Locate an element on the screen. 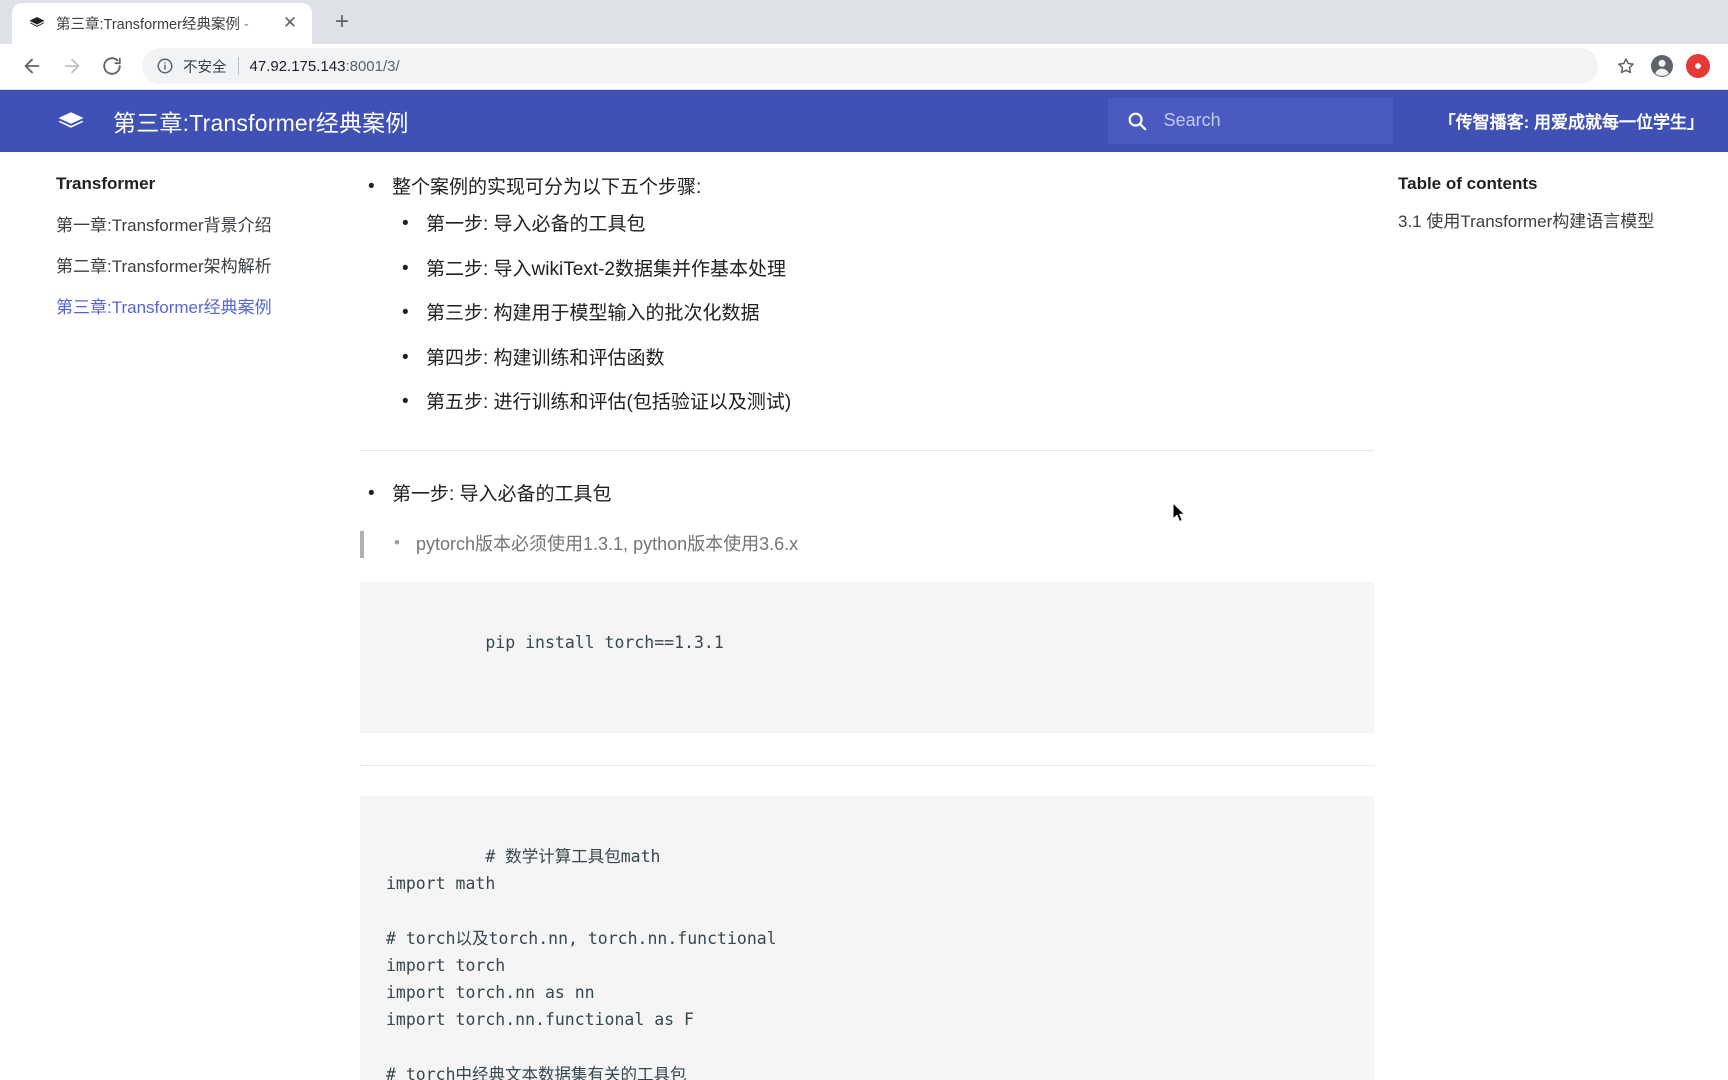 This screenshot has width=1728, height=1080. code-text: pip install torch==1.3.1 is located at coordinates (604, 643).